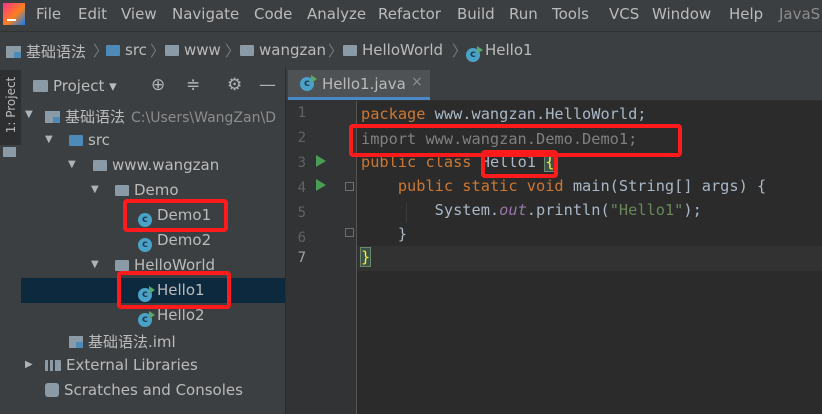 This screenshot has height=414, width=822. I want to click on keyword: public static void, so click(480, 186).